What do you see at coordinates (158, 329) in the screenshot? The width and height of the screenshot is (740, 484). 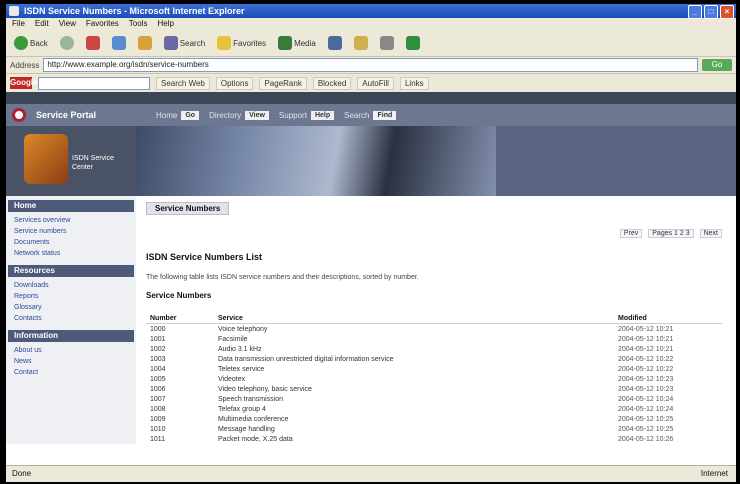 I see `cell-number: 1000` at bounding box center [158, 329].